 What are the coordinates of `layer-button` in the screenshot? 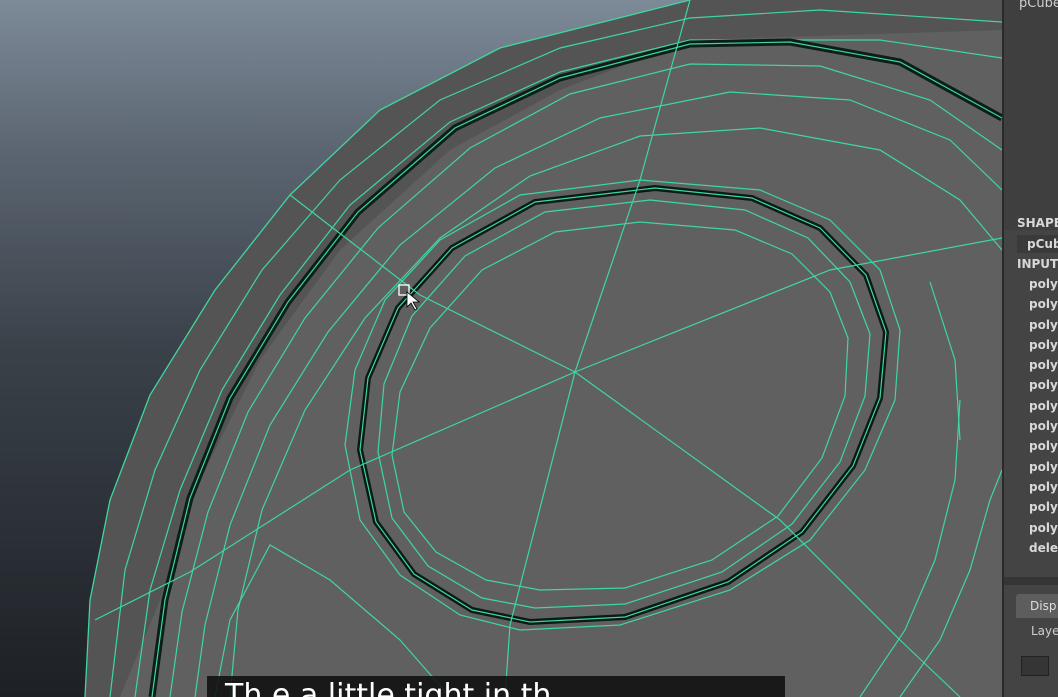 It's located at (1035, 666).